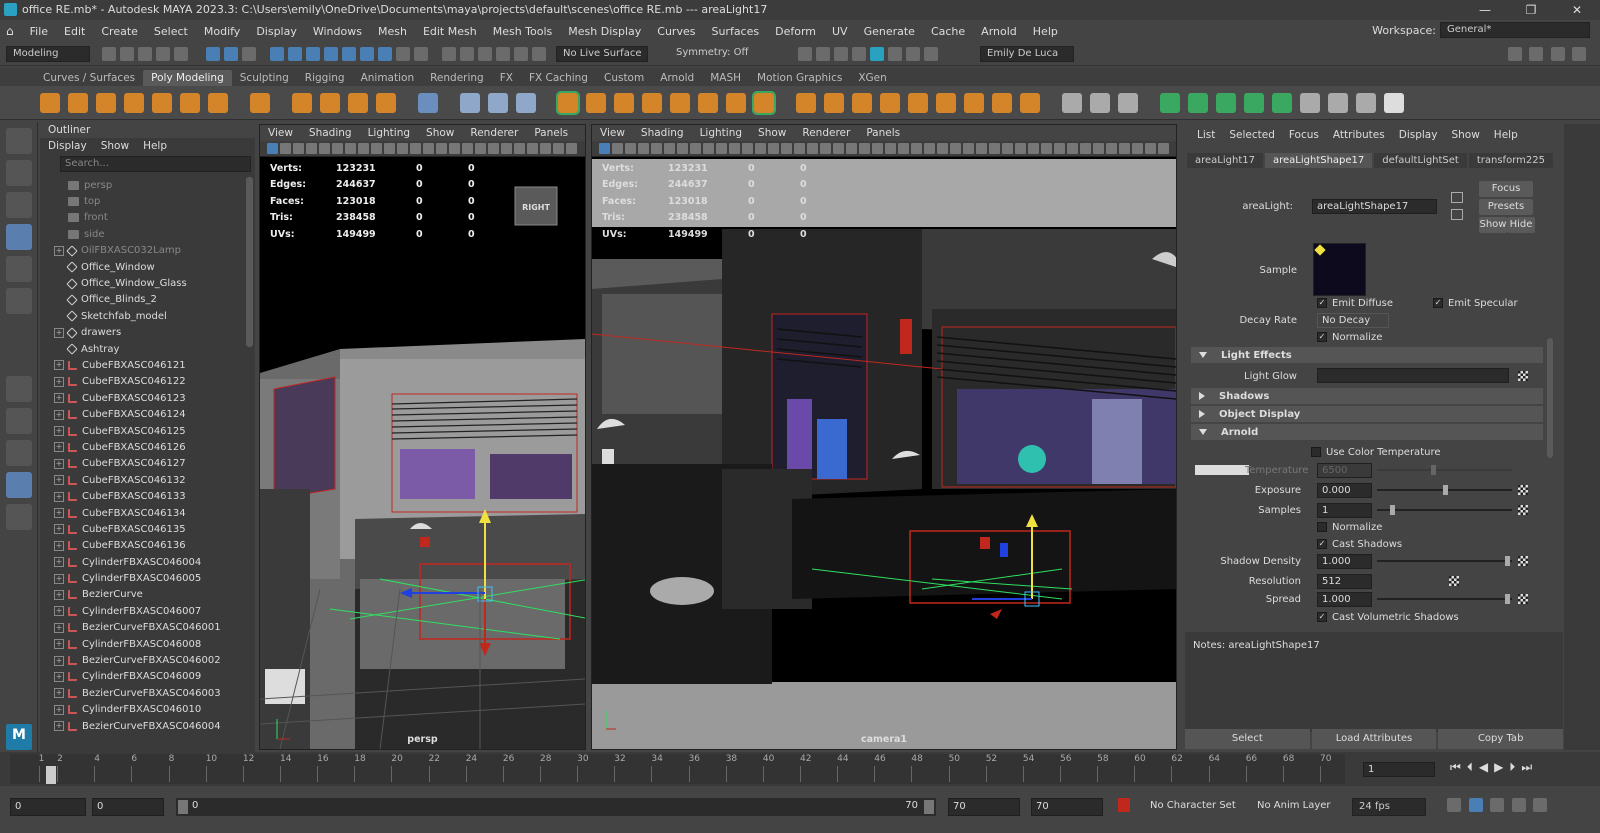 The image size is (1600, 833). I want to click on ipr-icon, so click(503, 53).